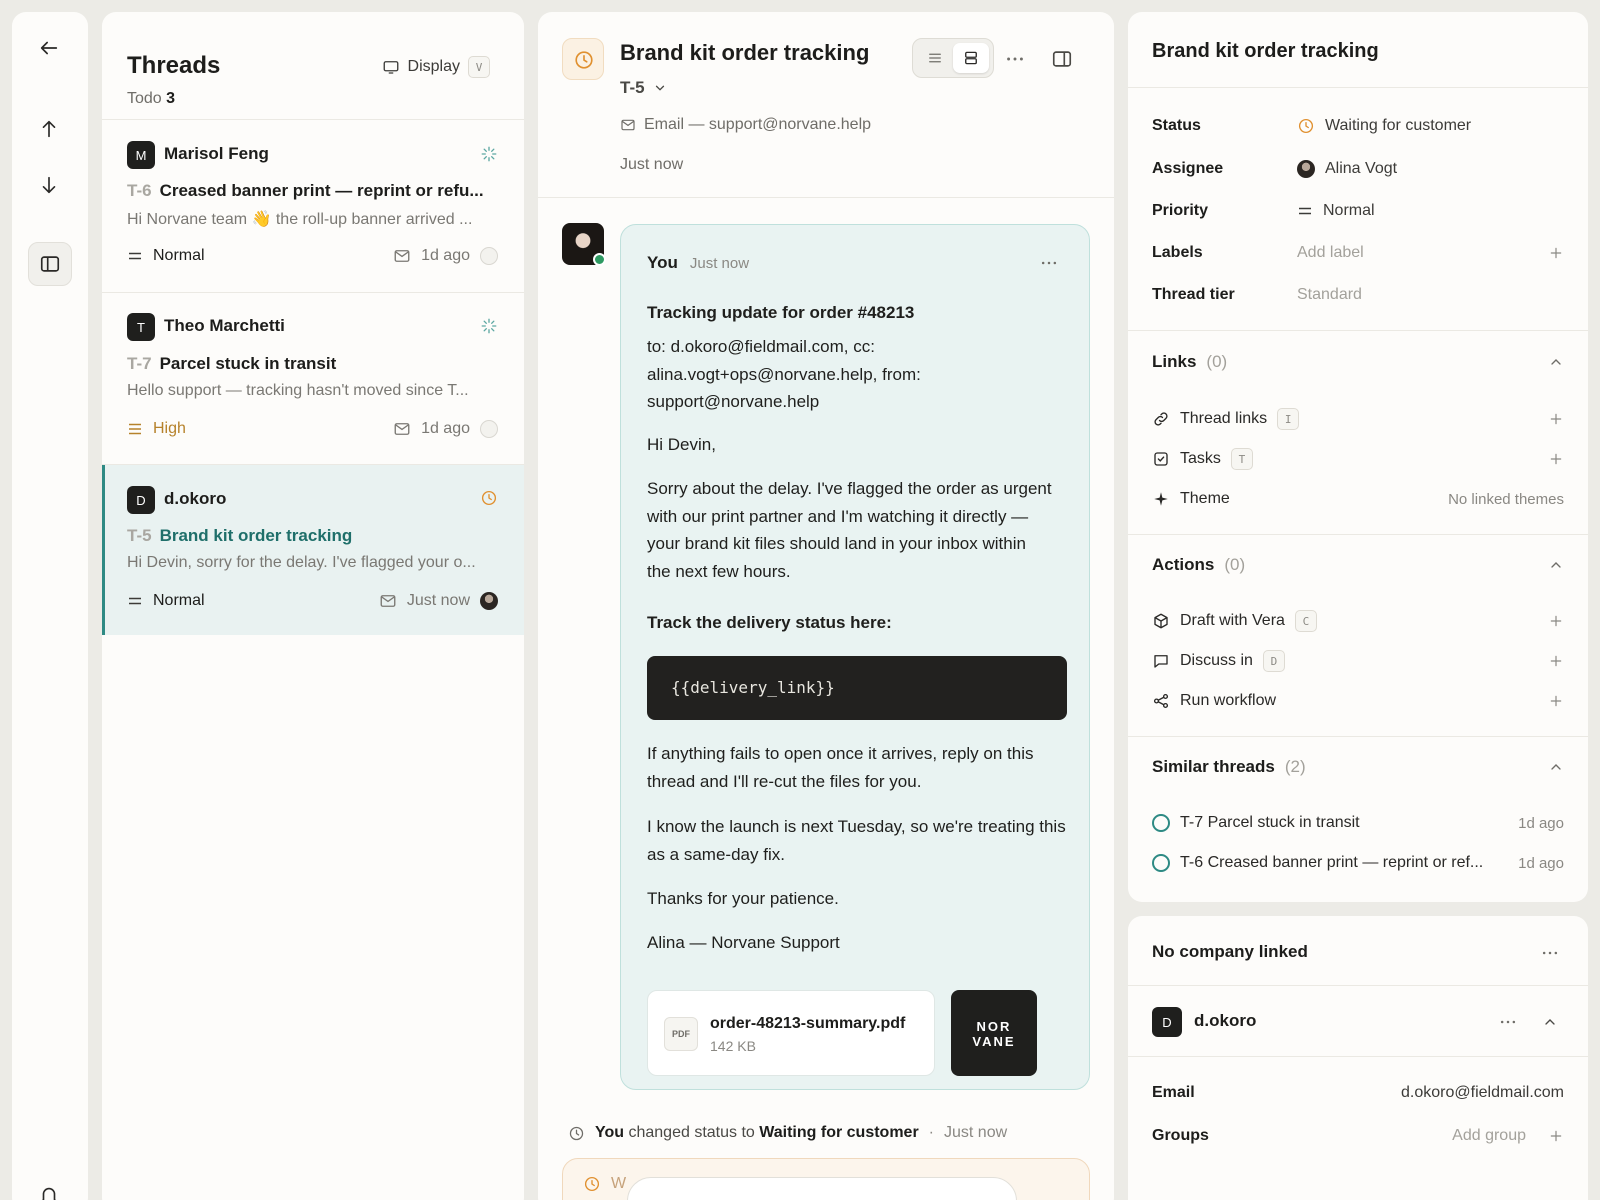 The height and width of the screenshot is (1200, 1600). I want to click on contact-email-property: Email d.okoro@fieldmail.com, so click(1358, 1093).